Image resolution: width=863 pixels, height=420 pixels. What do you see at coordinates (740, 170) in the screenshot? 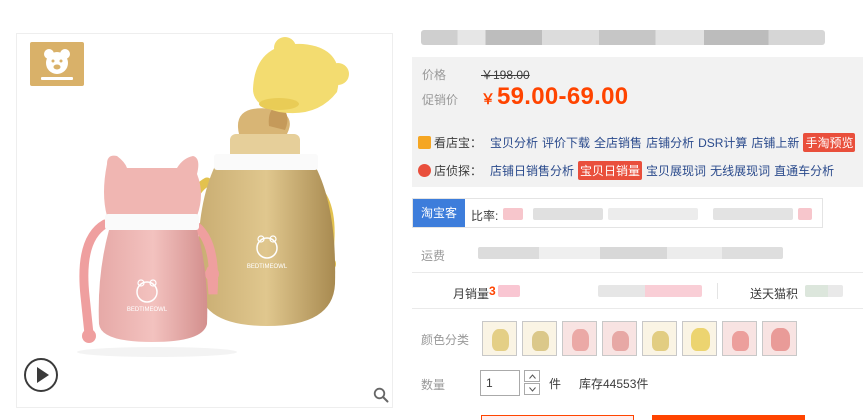
I see `link-mobile-keywords: 无线展现词` at bounding box center [740, 170].